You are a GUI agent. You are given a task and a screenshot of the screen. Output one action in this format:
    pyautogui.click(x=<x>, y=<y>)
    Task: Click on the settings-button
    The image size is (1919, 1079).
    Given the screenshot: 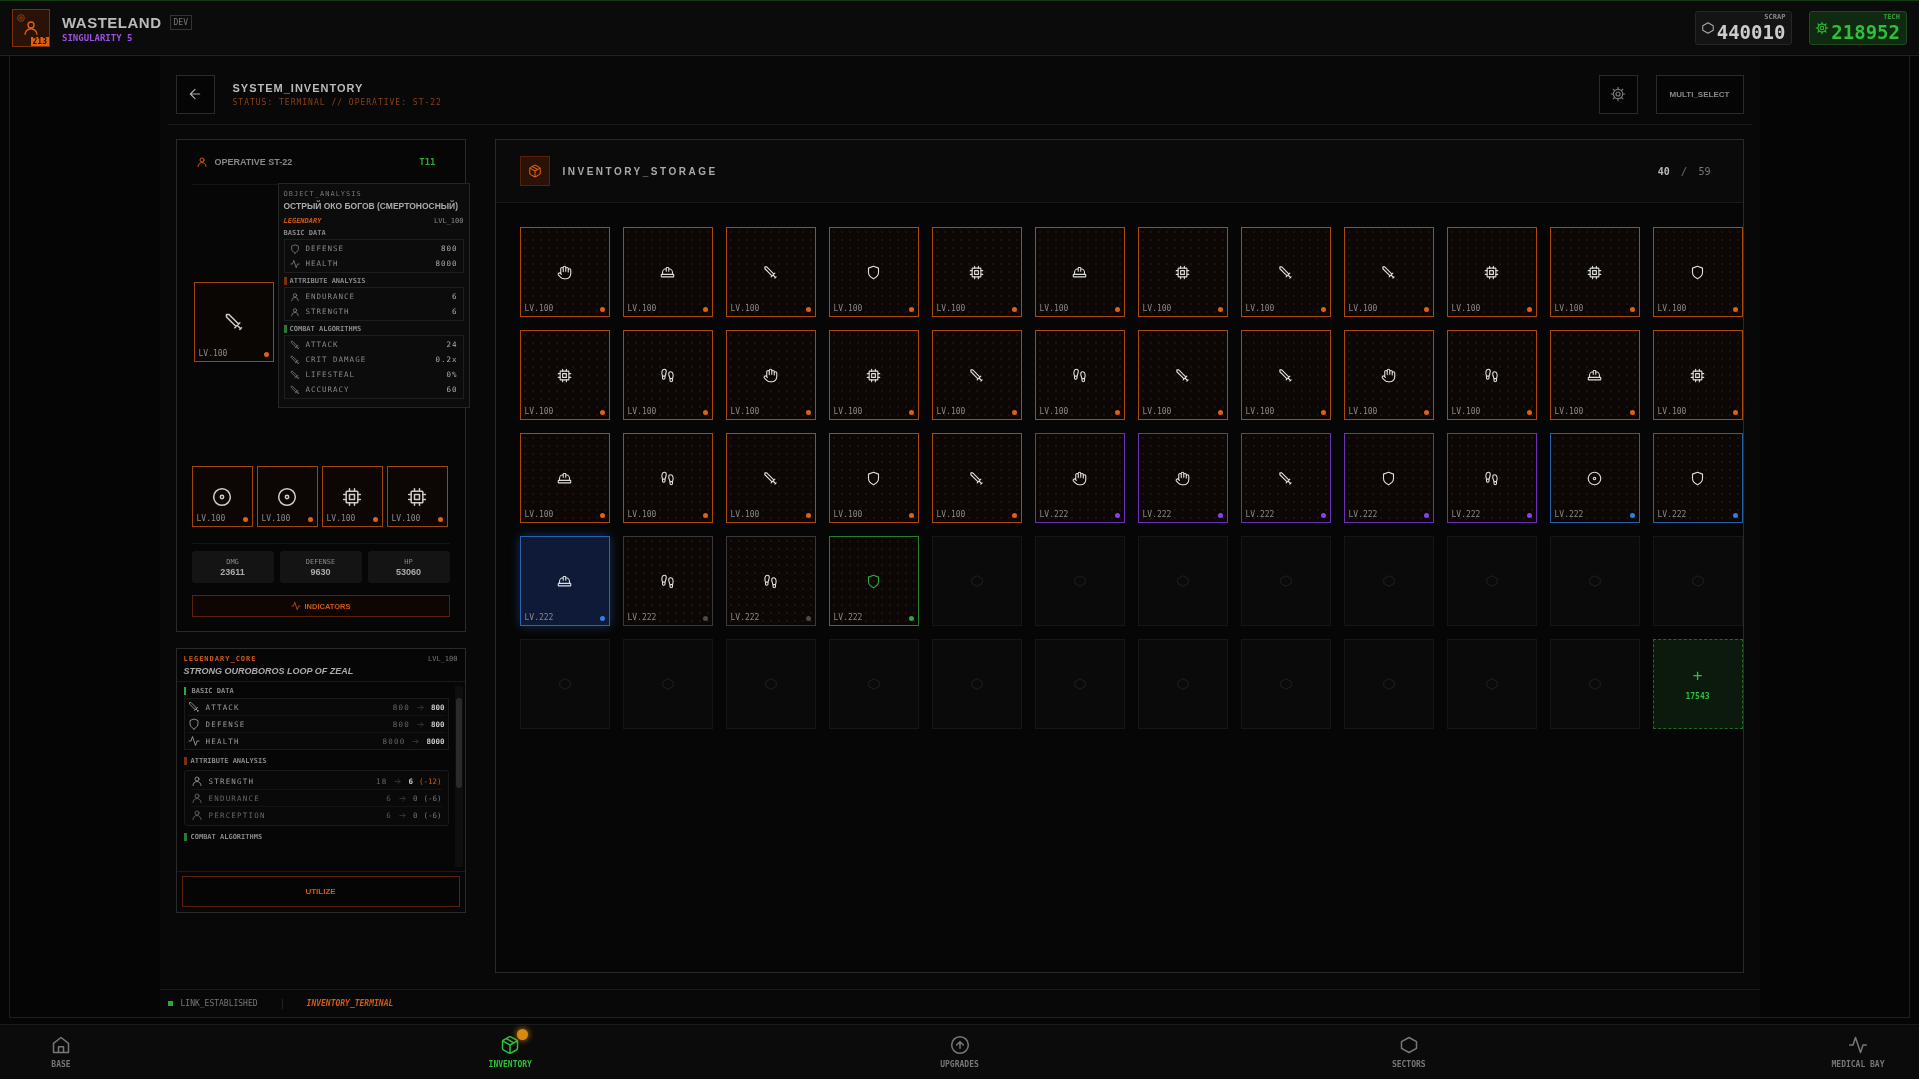 What is the action you would take?
    pyautogui.click(x=1618, y=94)
    